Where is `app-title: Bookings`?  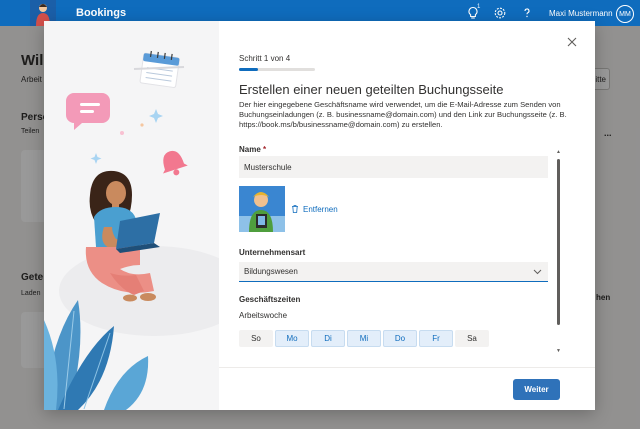
app-title: Bookings is located at coordinates (101, 13).